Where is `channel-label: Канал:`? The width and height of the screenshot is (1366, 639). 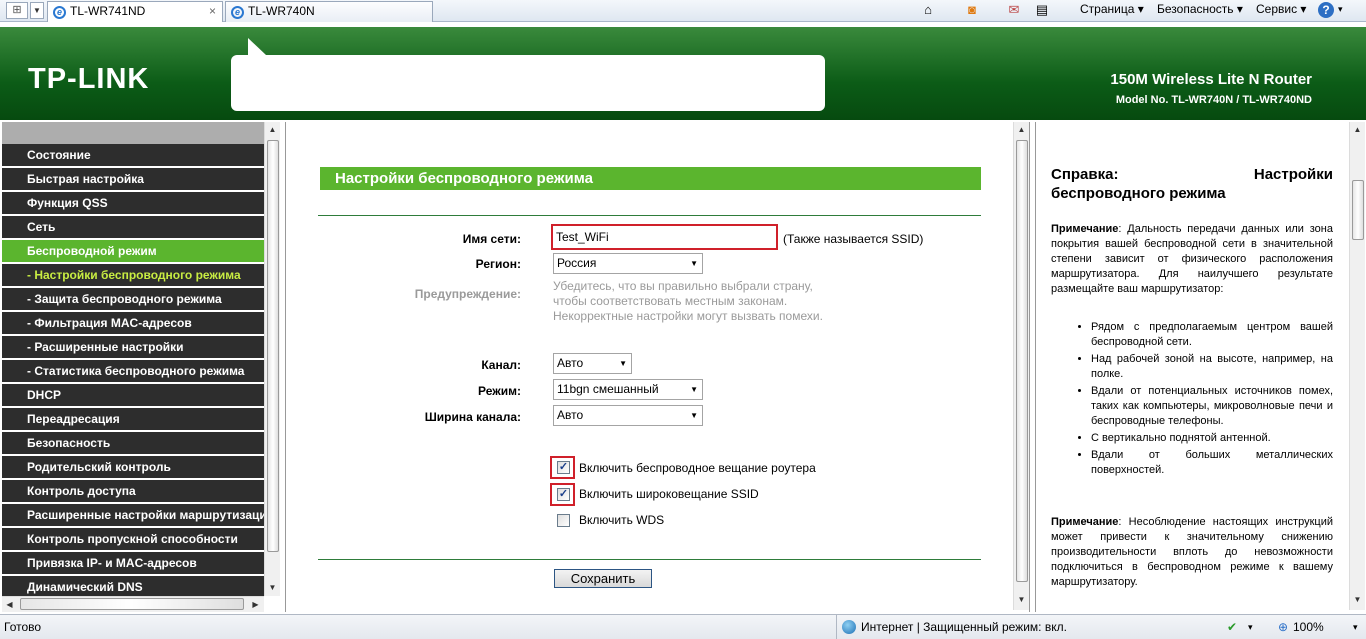
channel-label: Канал: is located at coordinates (501, 365).